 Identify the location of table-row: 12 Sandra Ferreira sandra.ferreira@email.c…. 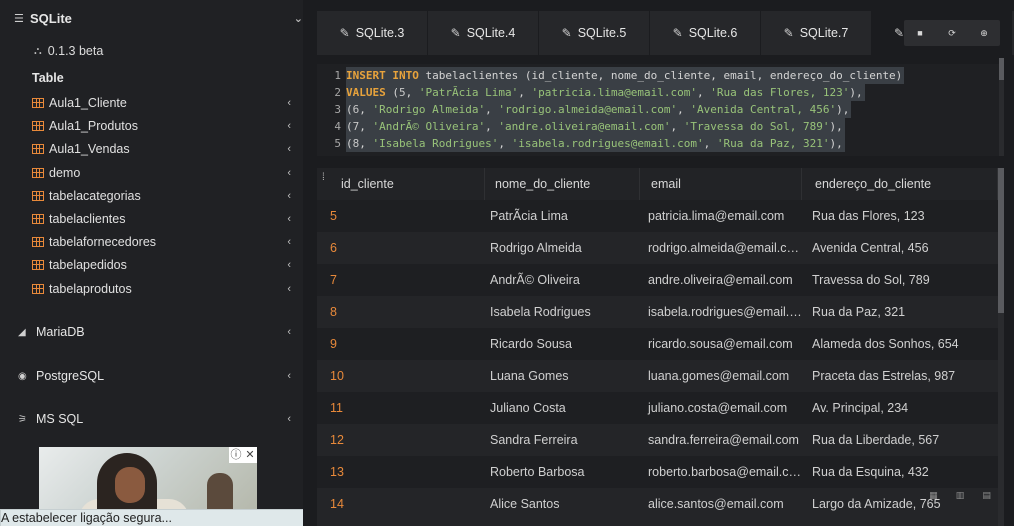
(657, 440).